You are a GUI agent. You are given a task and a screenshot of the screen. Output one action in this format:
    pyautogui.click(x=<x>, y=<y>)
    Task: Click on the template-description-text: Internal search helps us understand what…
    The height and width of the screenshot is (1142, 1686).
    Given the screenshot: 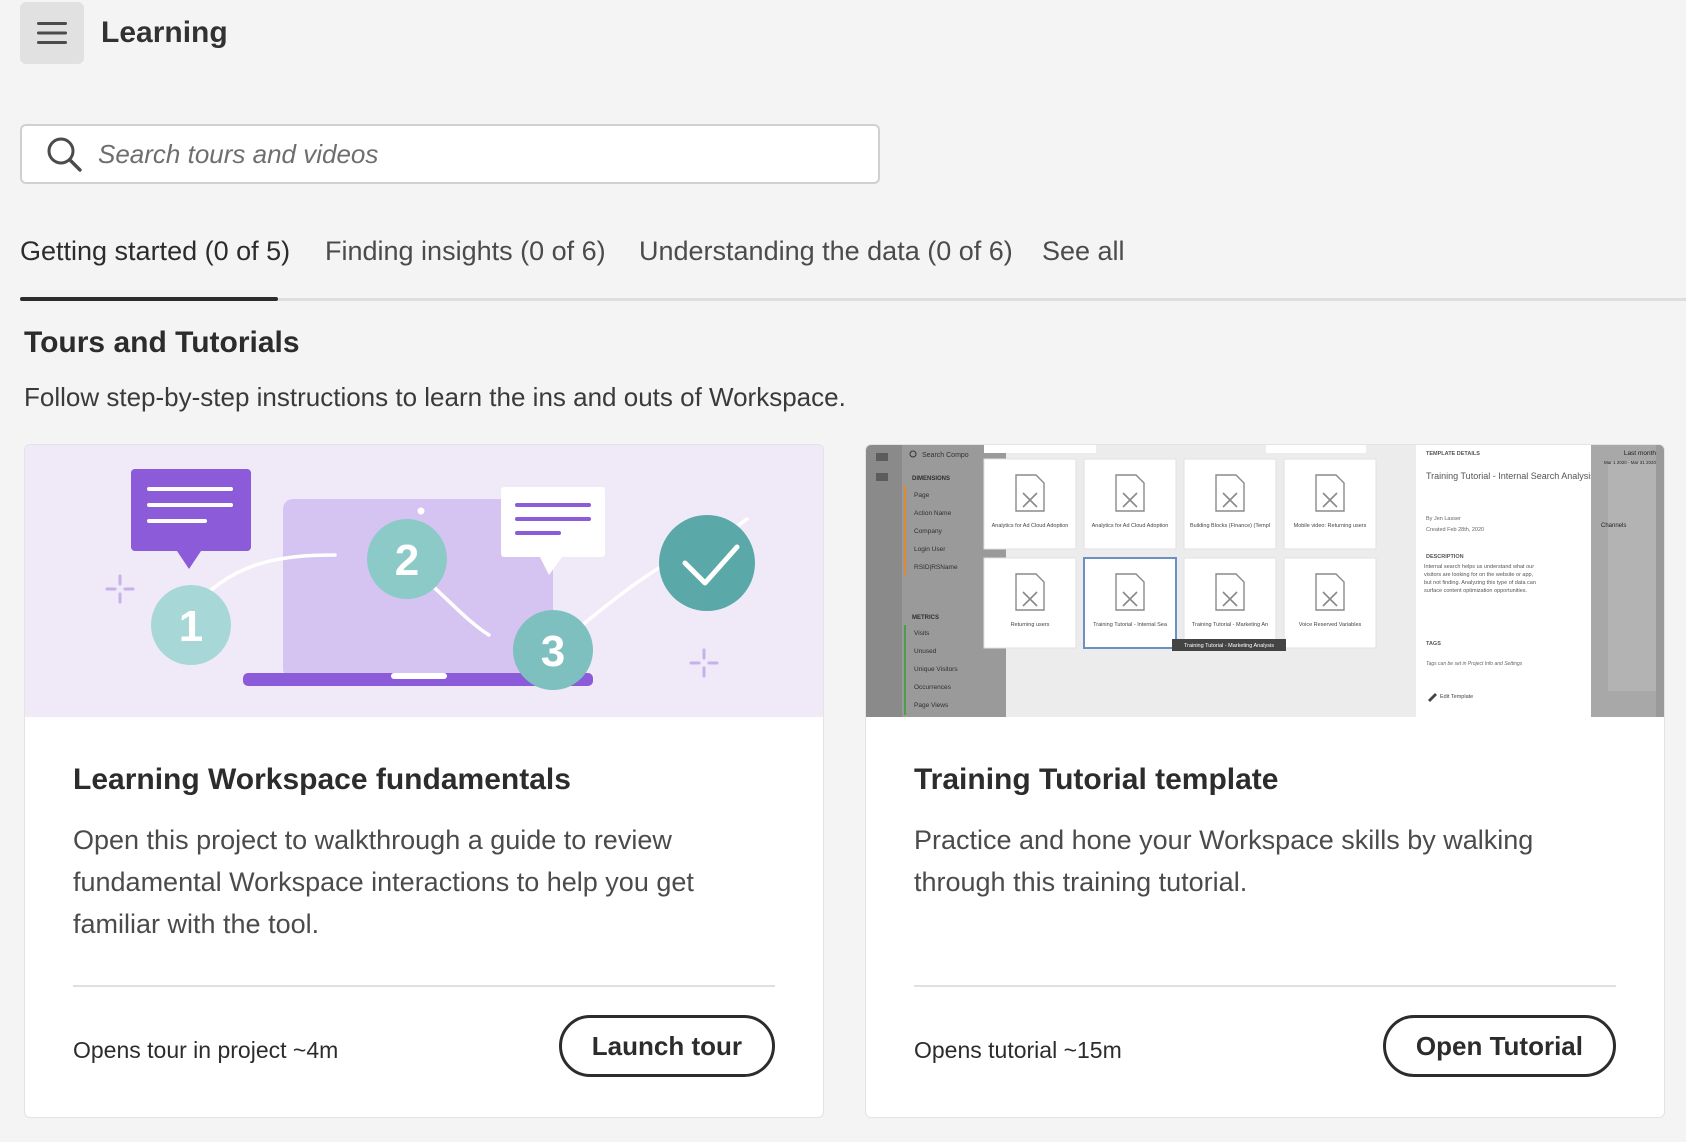 What is the action you would take?
    pyautogui.click(x=1480, y=579)
    